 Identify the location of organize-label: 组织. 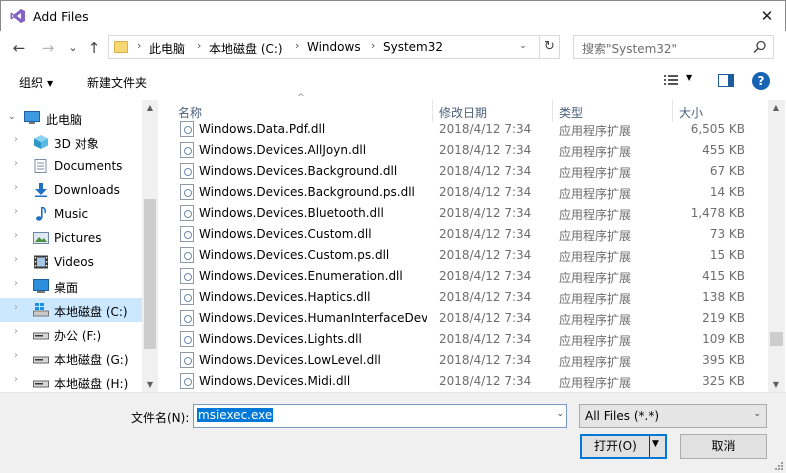
(31, 83).